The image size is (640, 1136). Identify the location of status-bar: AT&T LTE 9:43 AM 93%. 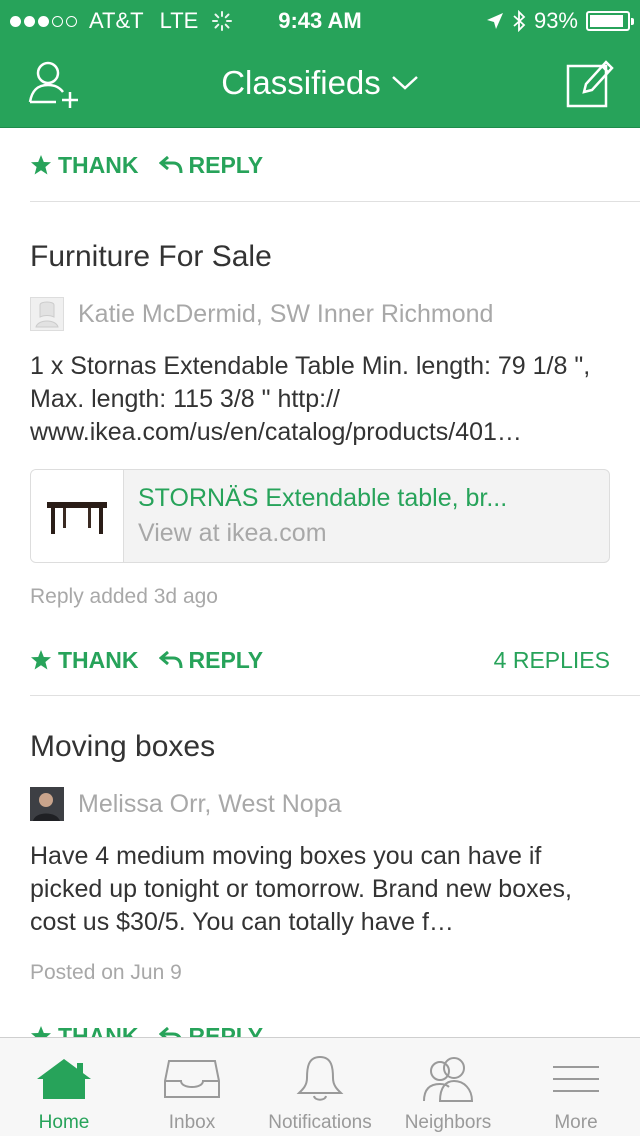
(320, 20).